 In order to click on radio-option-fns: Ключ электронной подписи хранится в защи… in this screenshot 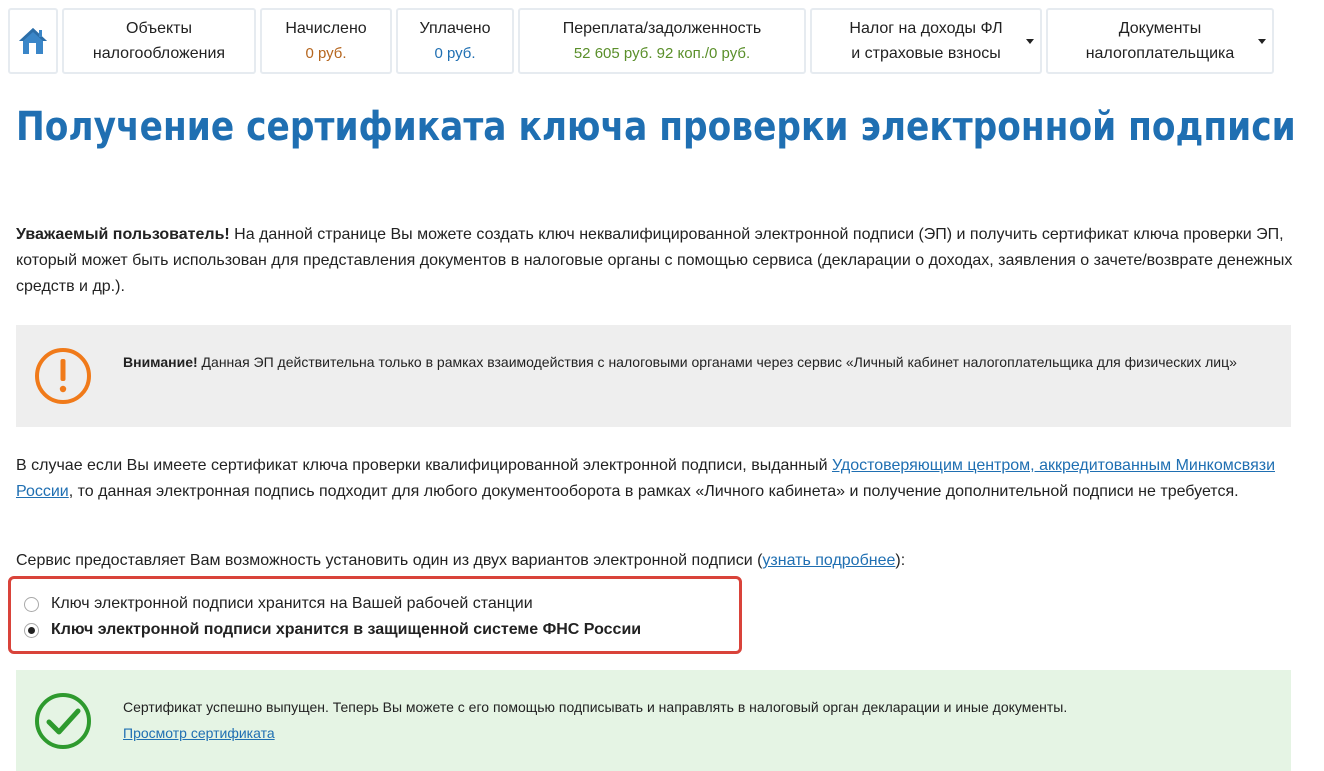, I will do `click(332, 630)`.